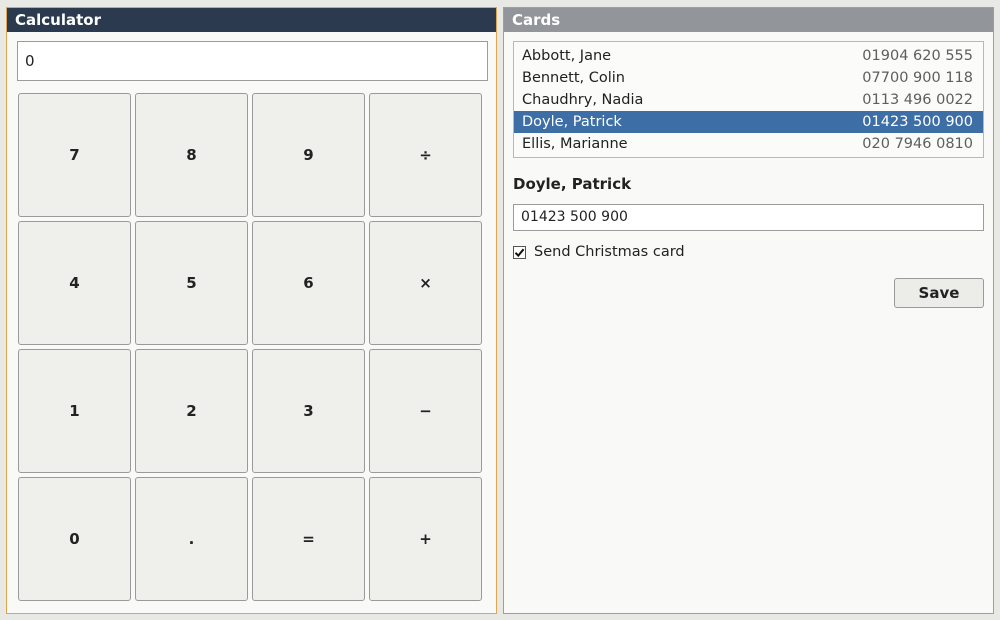  Describe the element at coordinates (748, 56) in the screenshot. I see `contact-row: Abbott, Jane 01904 620 555` at that location.